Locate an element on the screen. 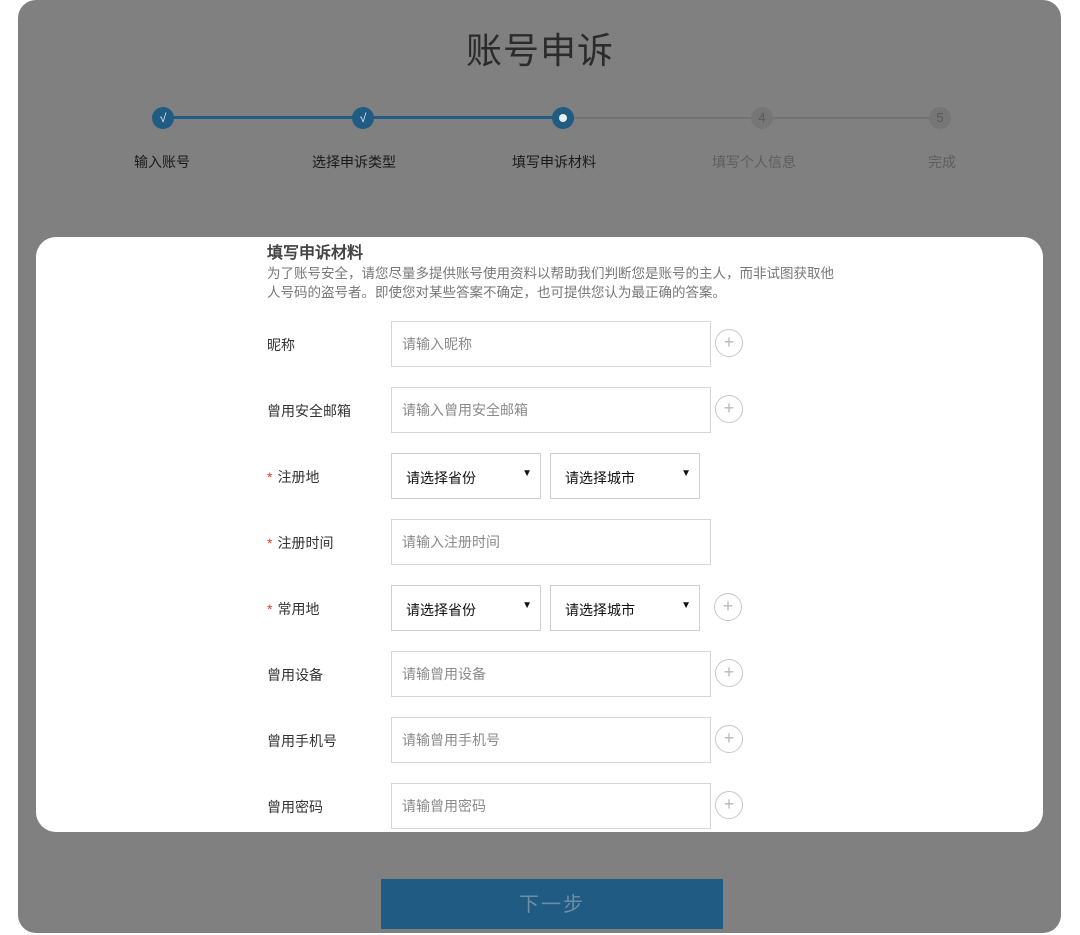  field-row-password: 曾用密码 + is located at coordinates (539, 806).